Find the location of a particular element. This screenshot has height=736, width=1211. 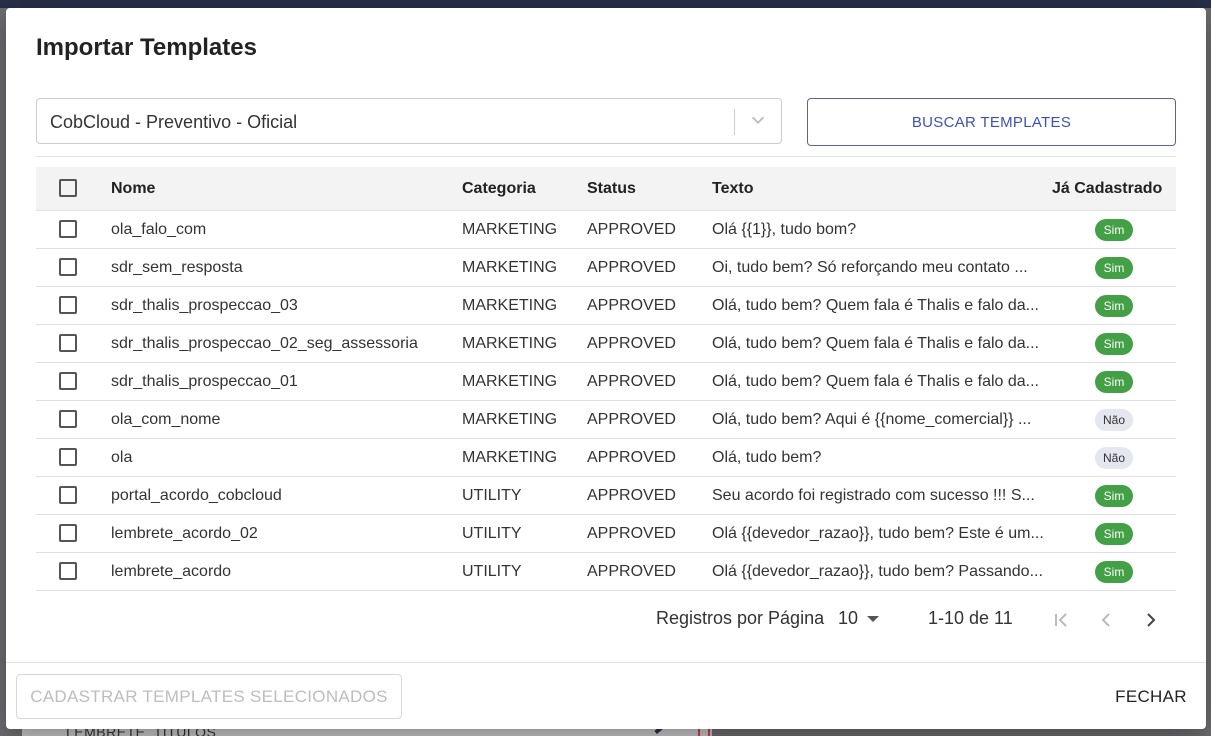

header-categoria: Categoria is located at coordinates (524, 189).